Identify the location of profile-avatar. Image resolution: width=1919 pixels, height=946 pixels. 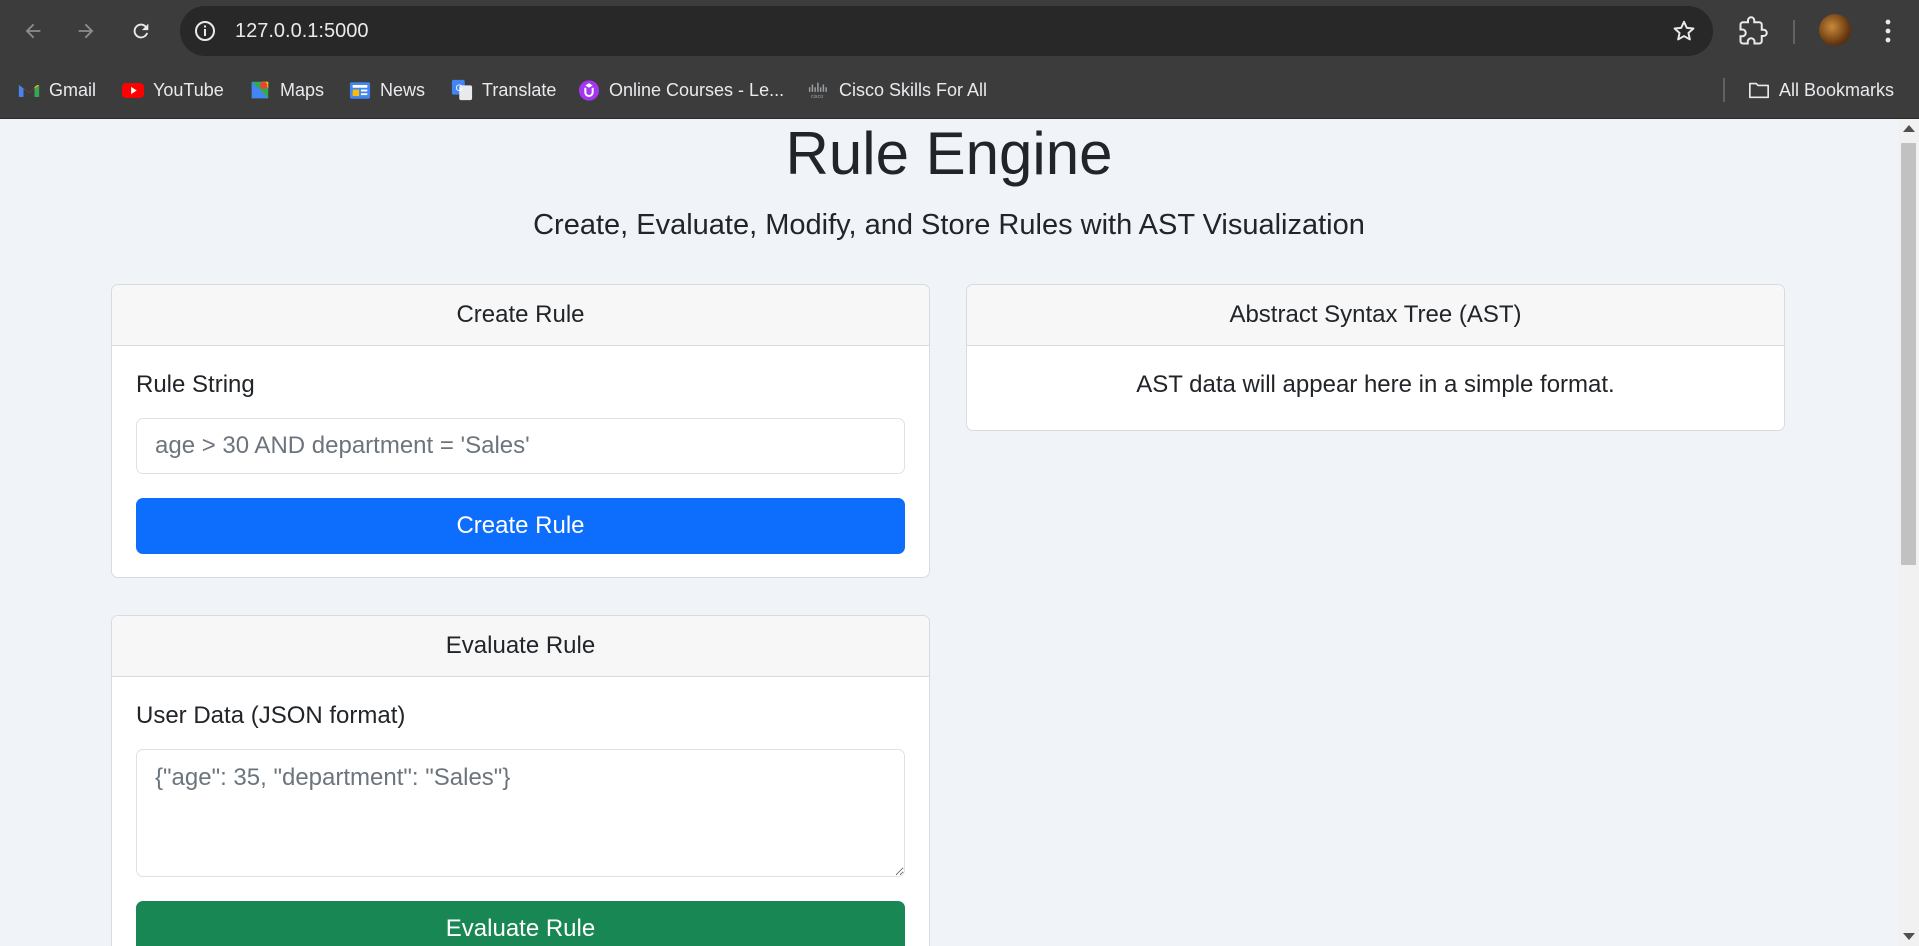
(1835, 30).